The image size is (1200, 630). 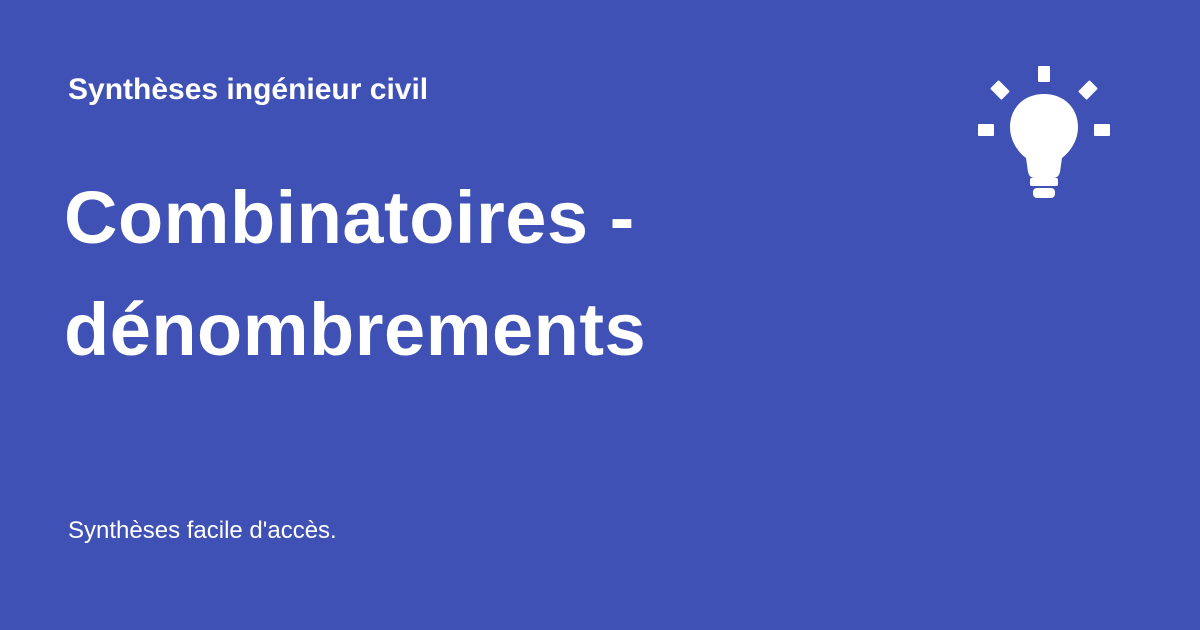 I want to click on site-name: Synthèses ingénieur civil, so click(x=248, y=89).